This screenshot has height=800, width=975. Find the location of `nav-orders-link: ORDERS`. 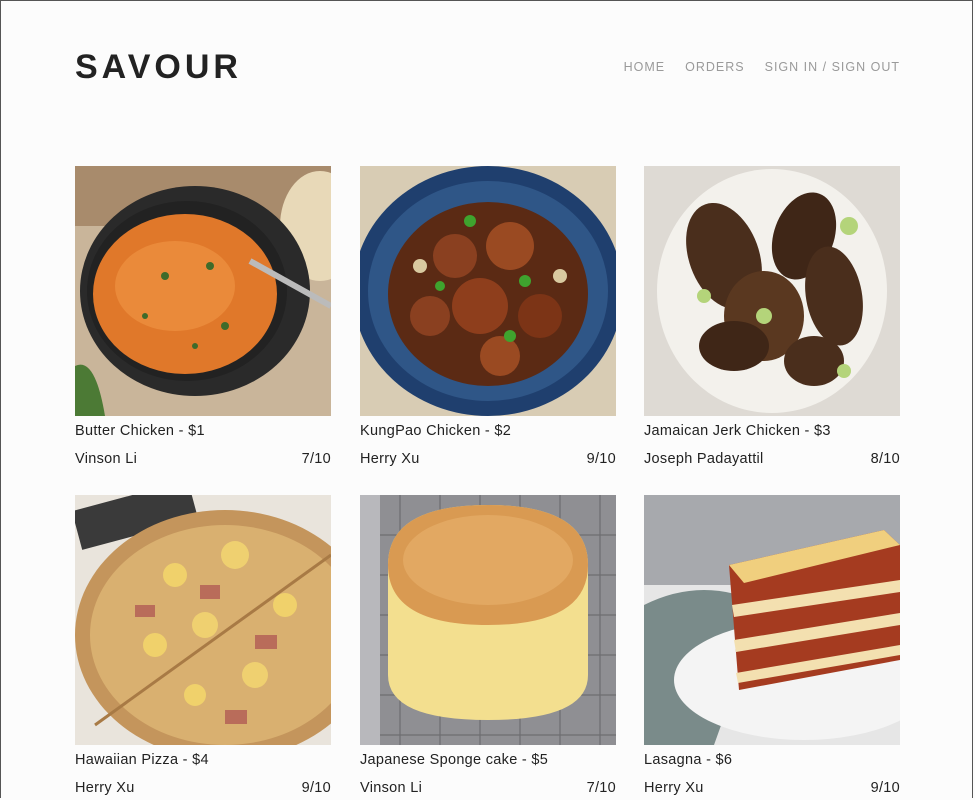

nav-orders-link: ORDERS is located at coordinates (714, 67).